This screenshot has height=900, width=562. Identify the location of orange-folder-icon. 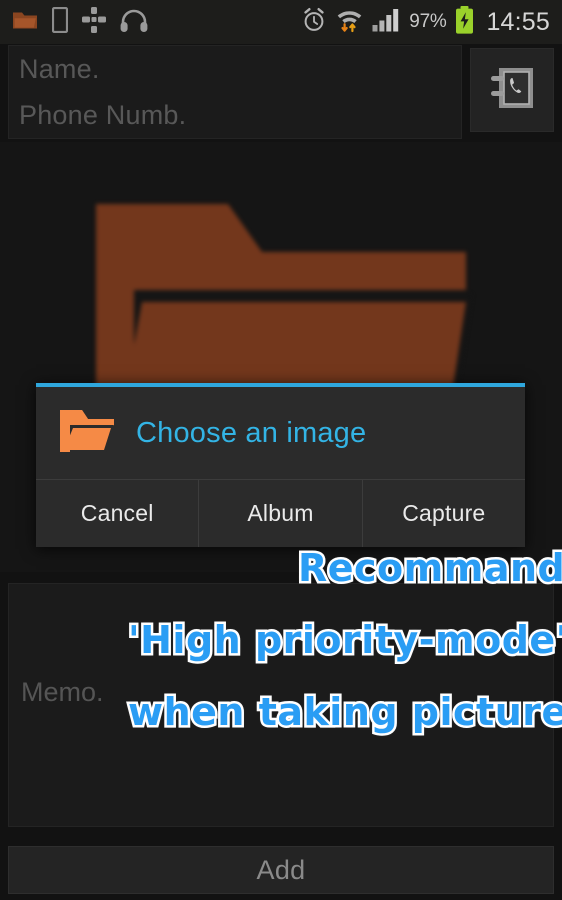
(86, 433).